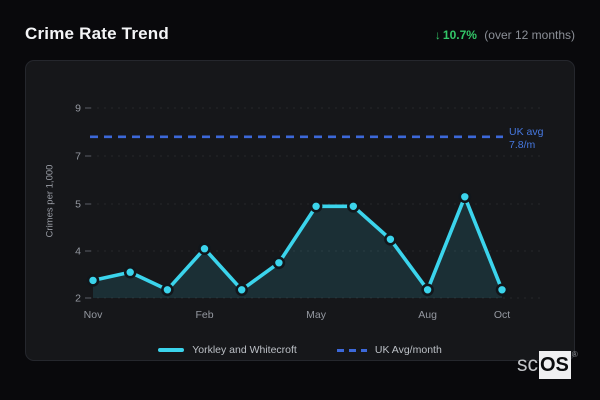 The image size is (600, 400). Describe the element at coordinates (78, 252) in the screenshot. I see `y-tick-label: 4` at that location.